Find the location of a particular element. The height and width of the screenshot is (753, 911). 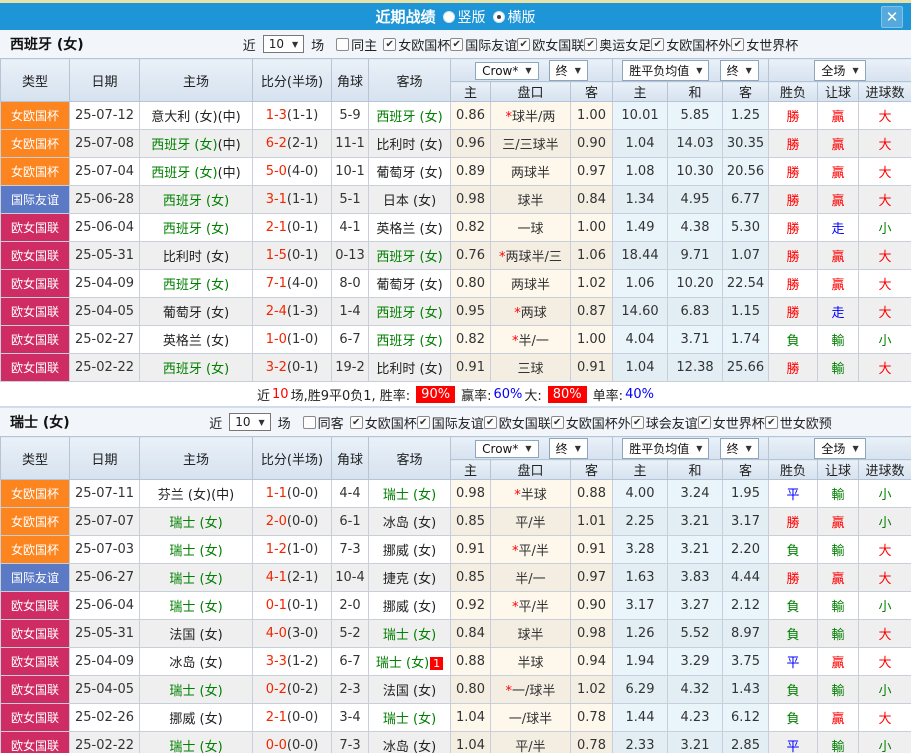

goals-result: 大 is located at coordinates (884, 171).